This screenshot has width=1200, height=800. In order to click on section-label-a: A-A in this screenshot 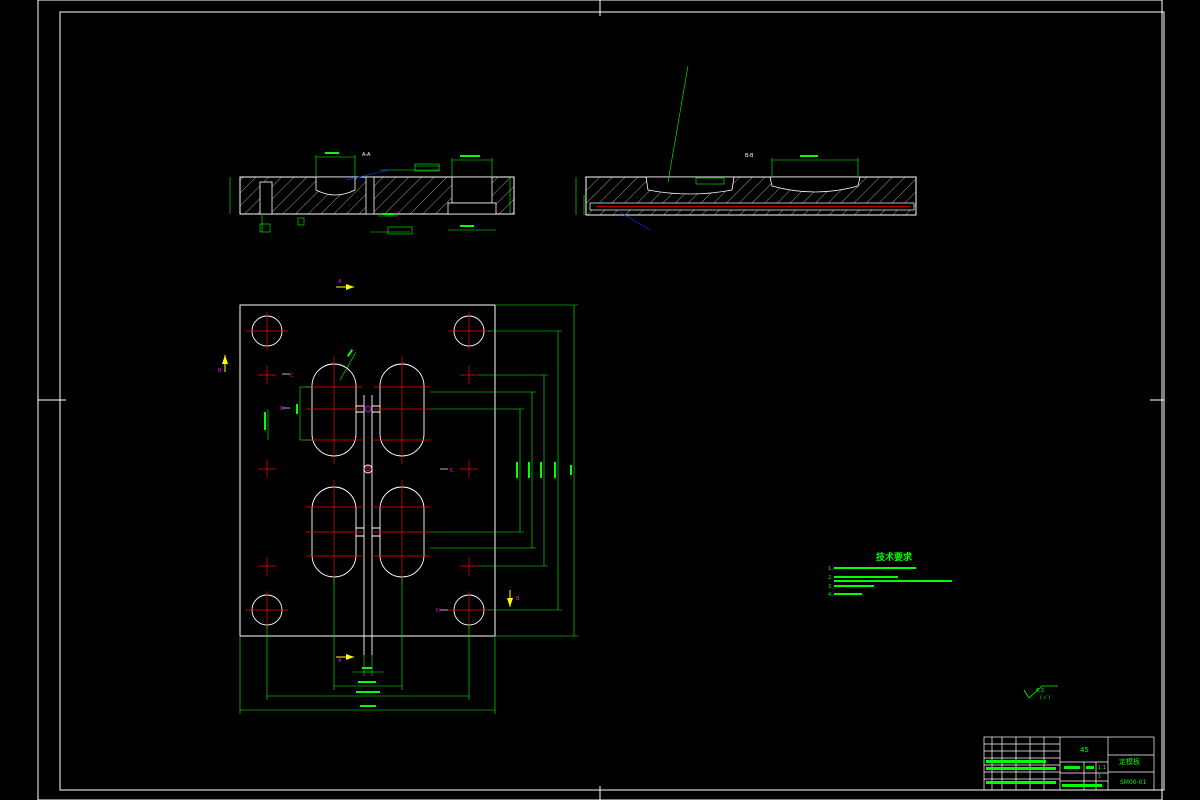, I will do `click(366, 155)`.